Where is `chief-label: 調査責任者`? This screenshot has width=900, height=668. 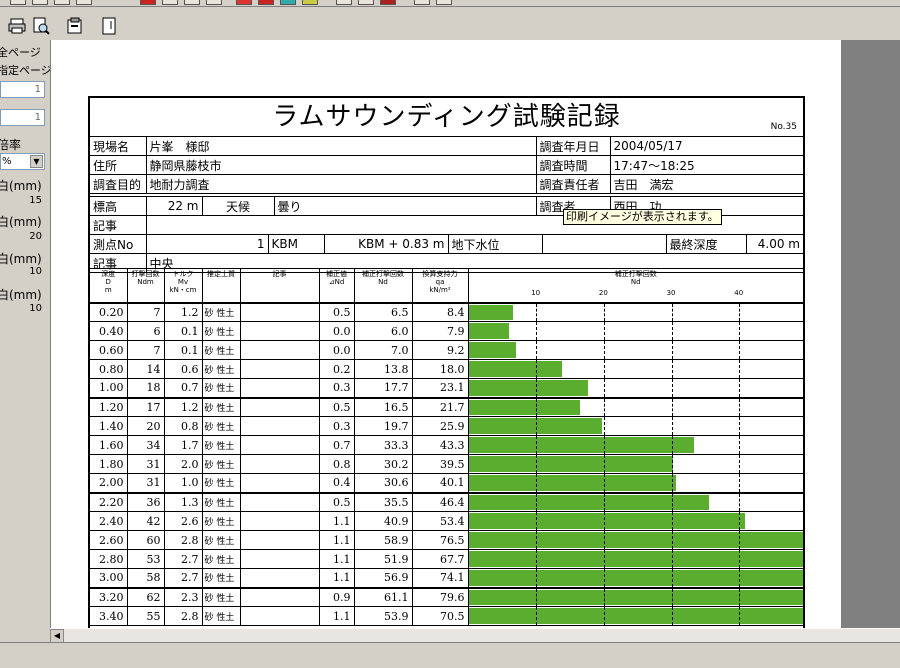 chief-label: 調査責任者 is located at coordinates (573, 184).